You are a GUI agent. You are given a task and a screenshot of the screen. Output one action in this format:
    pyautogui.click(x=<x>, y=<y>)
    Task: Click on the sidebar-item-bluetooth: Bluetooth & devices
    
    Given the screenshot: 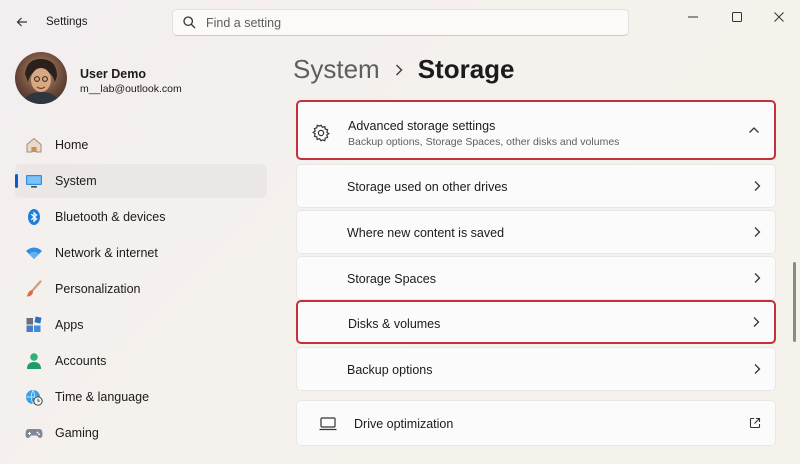 What is the action you would take?
    pyautogui.click(x=141, y=217)
    